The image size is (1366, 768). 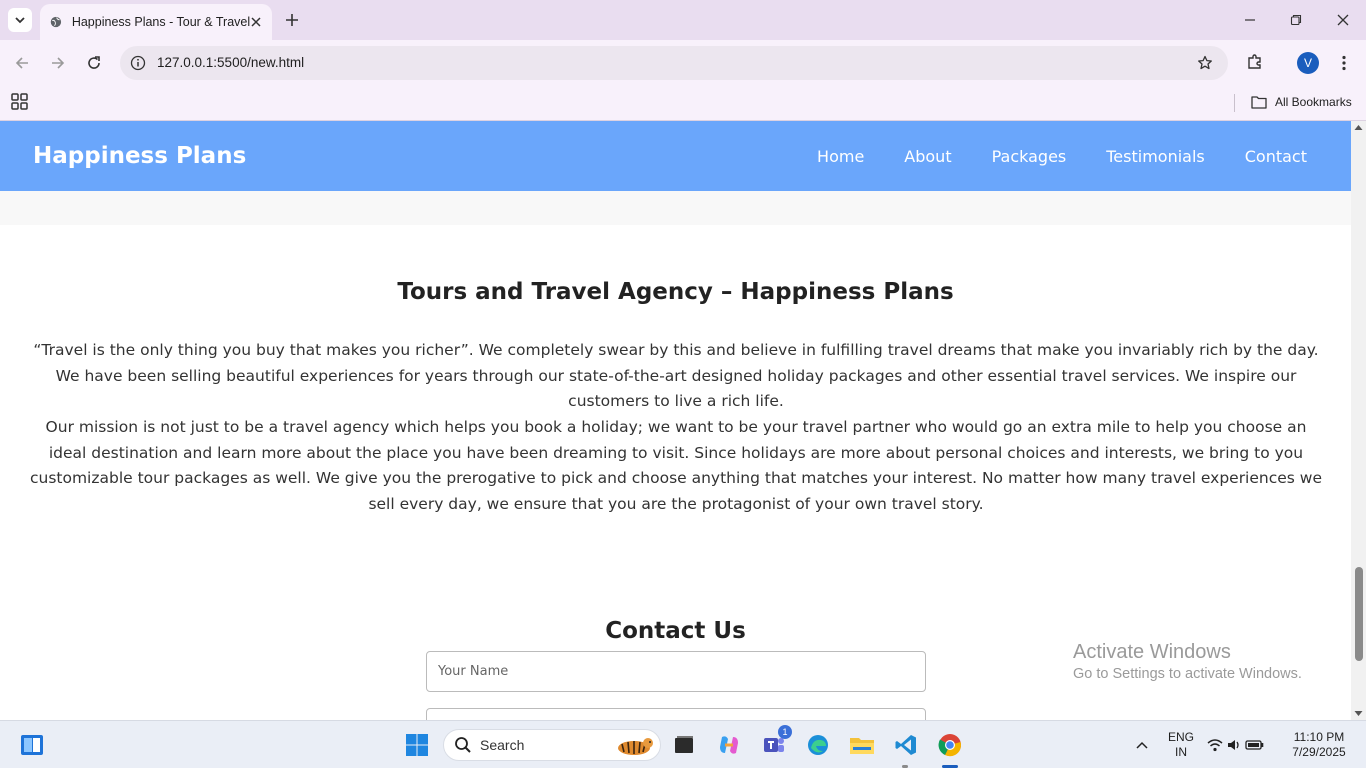 I want to click on chrome-icon, so click(x=949, y=745).